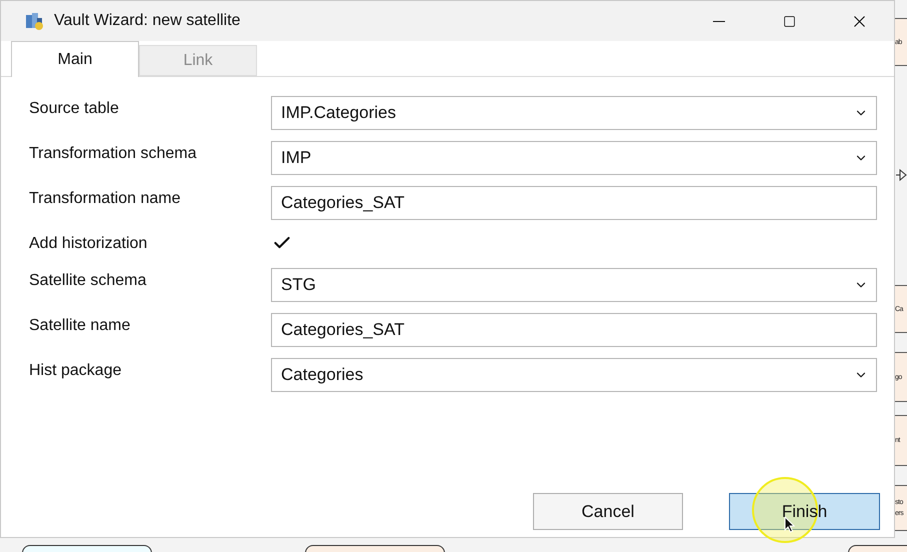 This screenshot has height=552, width=907. What do you see at coordinates (574, 113) in the screenshot?
I see `dropdown: IMP.Categories` at bounding box center [574, 113].